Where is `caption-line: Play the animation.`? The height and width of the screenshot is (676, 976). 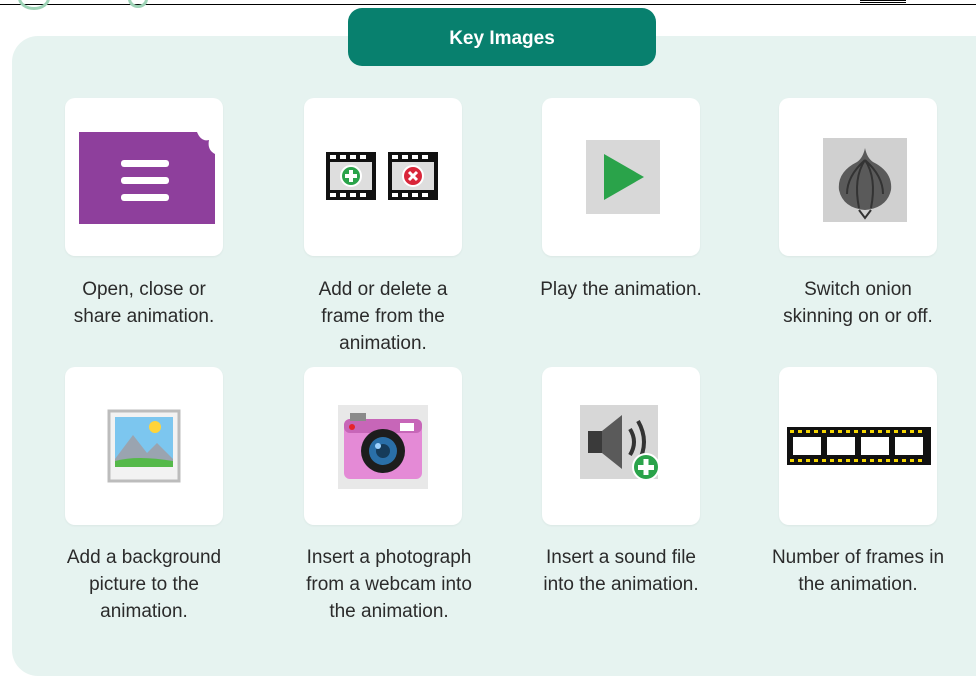 caption-line: Play the animation. is located at coordinates (621, 289).